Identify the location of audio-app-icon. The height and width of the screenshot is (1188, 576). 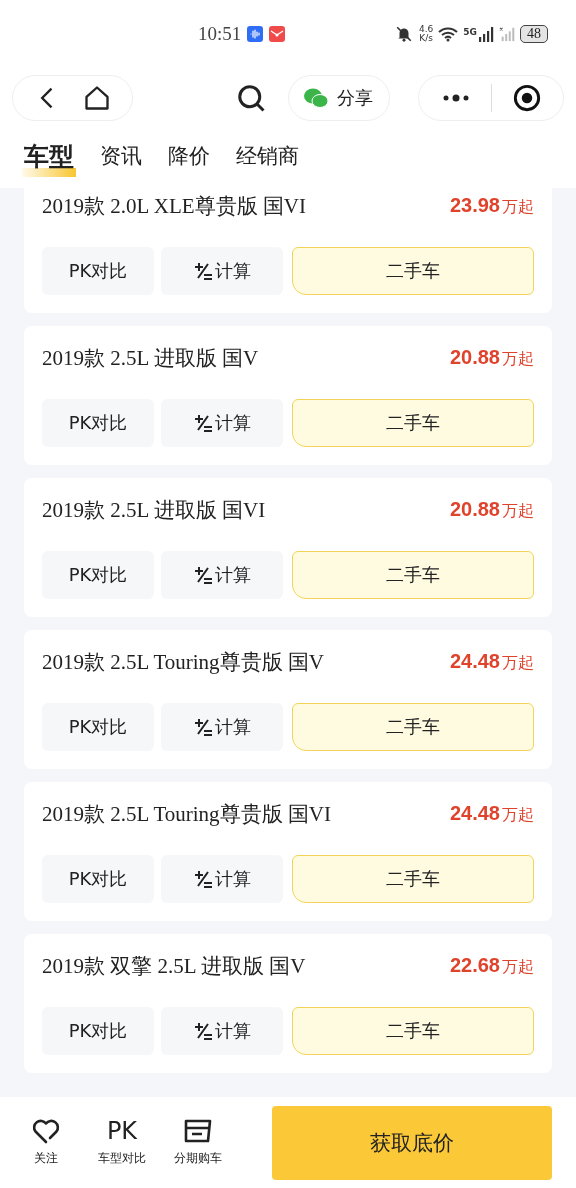
(255, 34).